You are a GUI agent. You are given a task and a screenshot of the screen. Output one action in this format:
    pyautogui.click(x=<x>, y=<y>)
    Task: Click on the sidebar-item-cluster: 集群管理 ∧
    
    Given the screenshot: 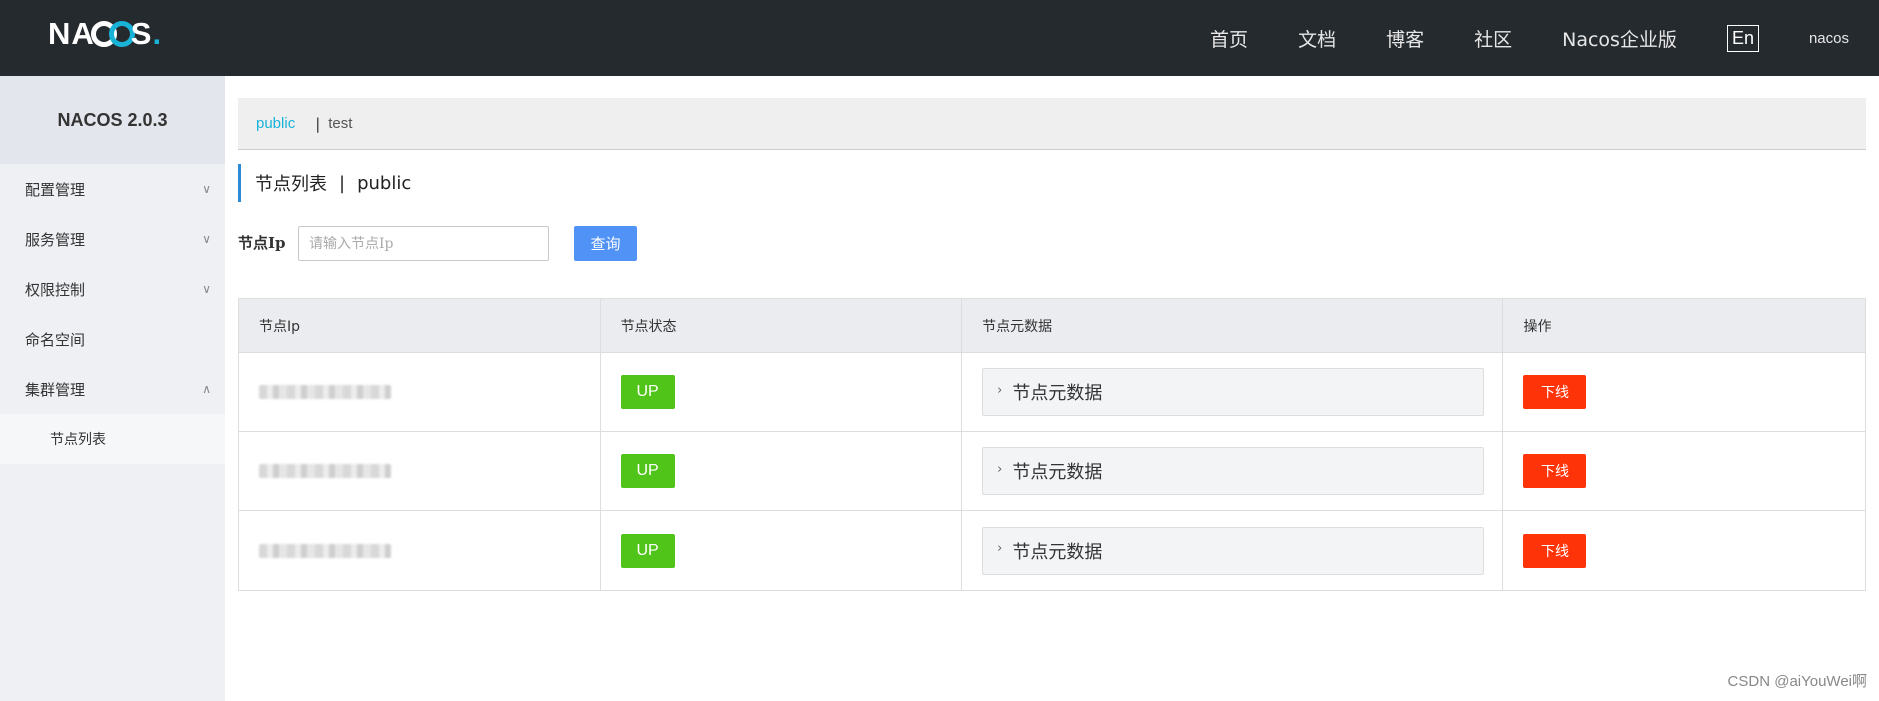 What is the action you would take?
    pyautogui.click(x=112, y=389)
    